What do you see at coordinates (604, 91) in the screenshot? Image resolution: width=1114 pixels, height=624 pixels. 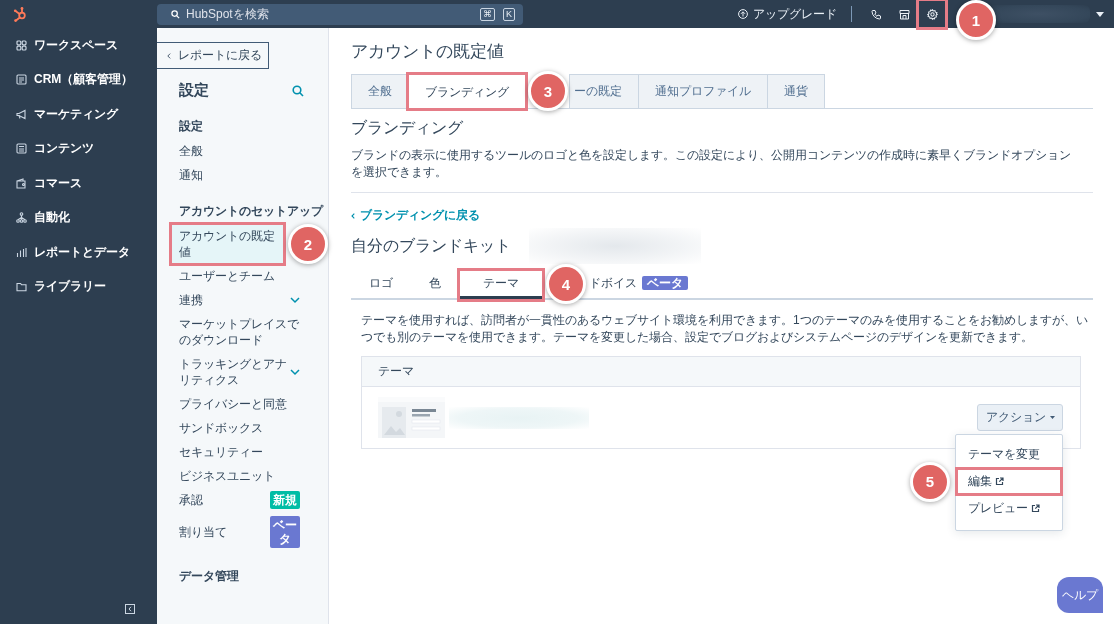 I see `tab: ーの既定` at bounding box center [604, 91].